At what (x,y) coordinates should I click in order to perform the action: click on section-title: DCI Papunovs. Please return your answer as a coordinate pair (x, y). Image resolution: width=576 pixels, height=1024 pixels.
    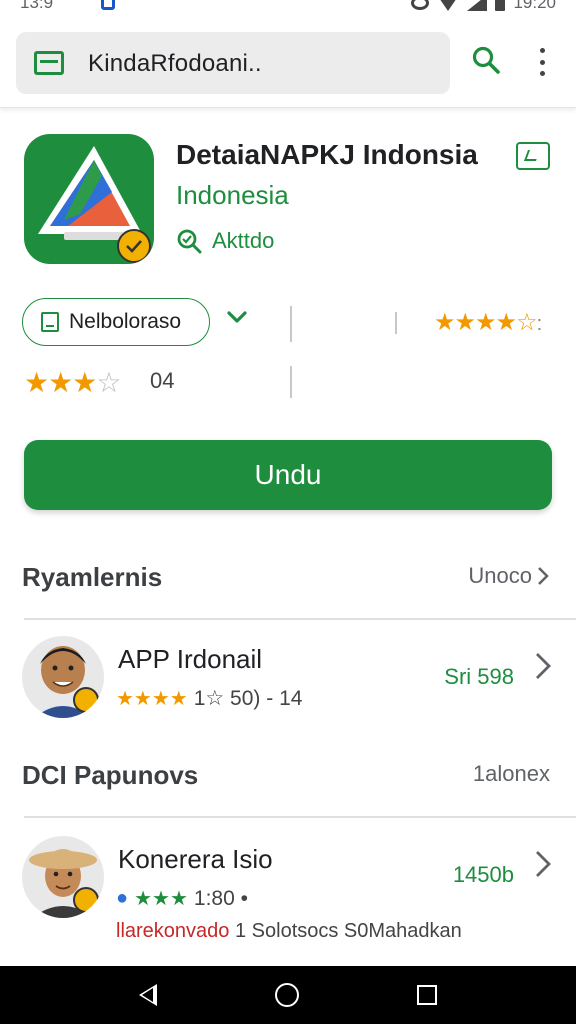
    Looking at the image, I should click on (110, 775).